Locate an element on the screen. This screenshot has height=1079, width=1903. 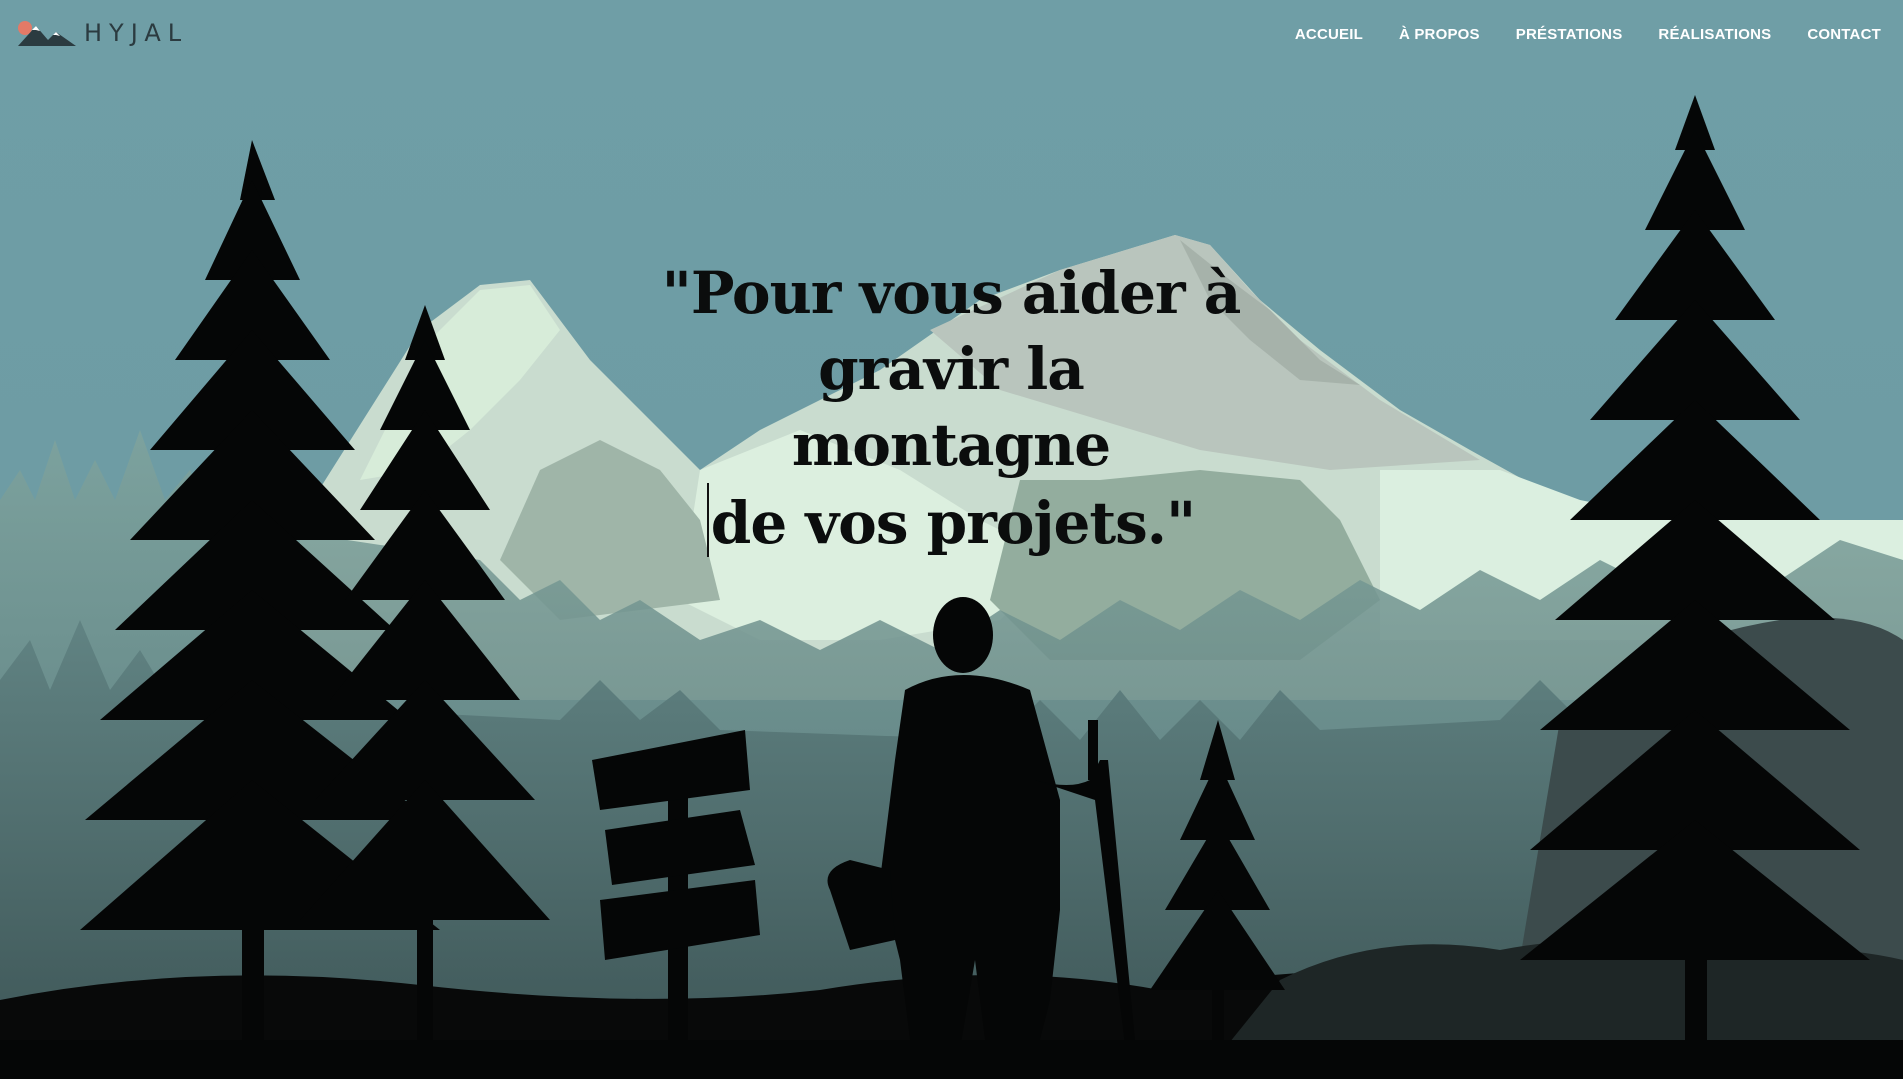
logo-link: HYJAL is located at coordinates (102, 33).